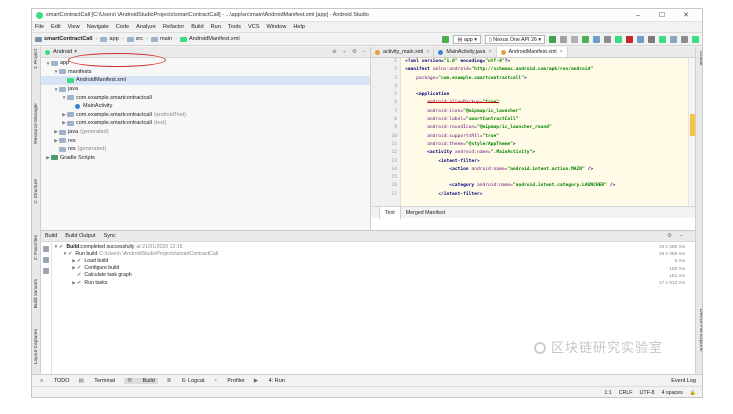  I want to click on code-line: package="com.example.smartcontractcall">, so click(544, 79).